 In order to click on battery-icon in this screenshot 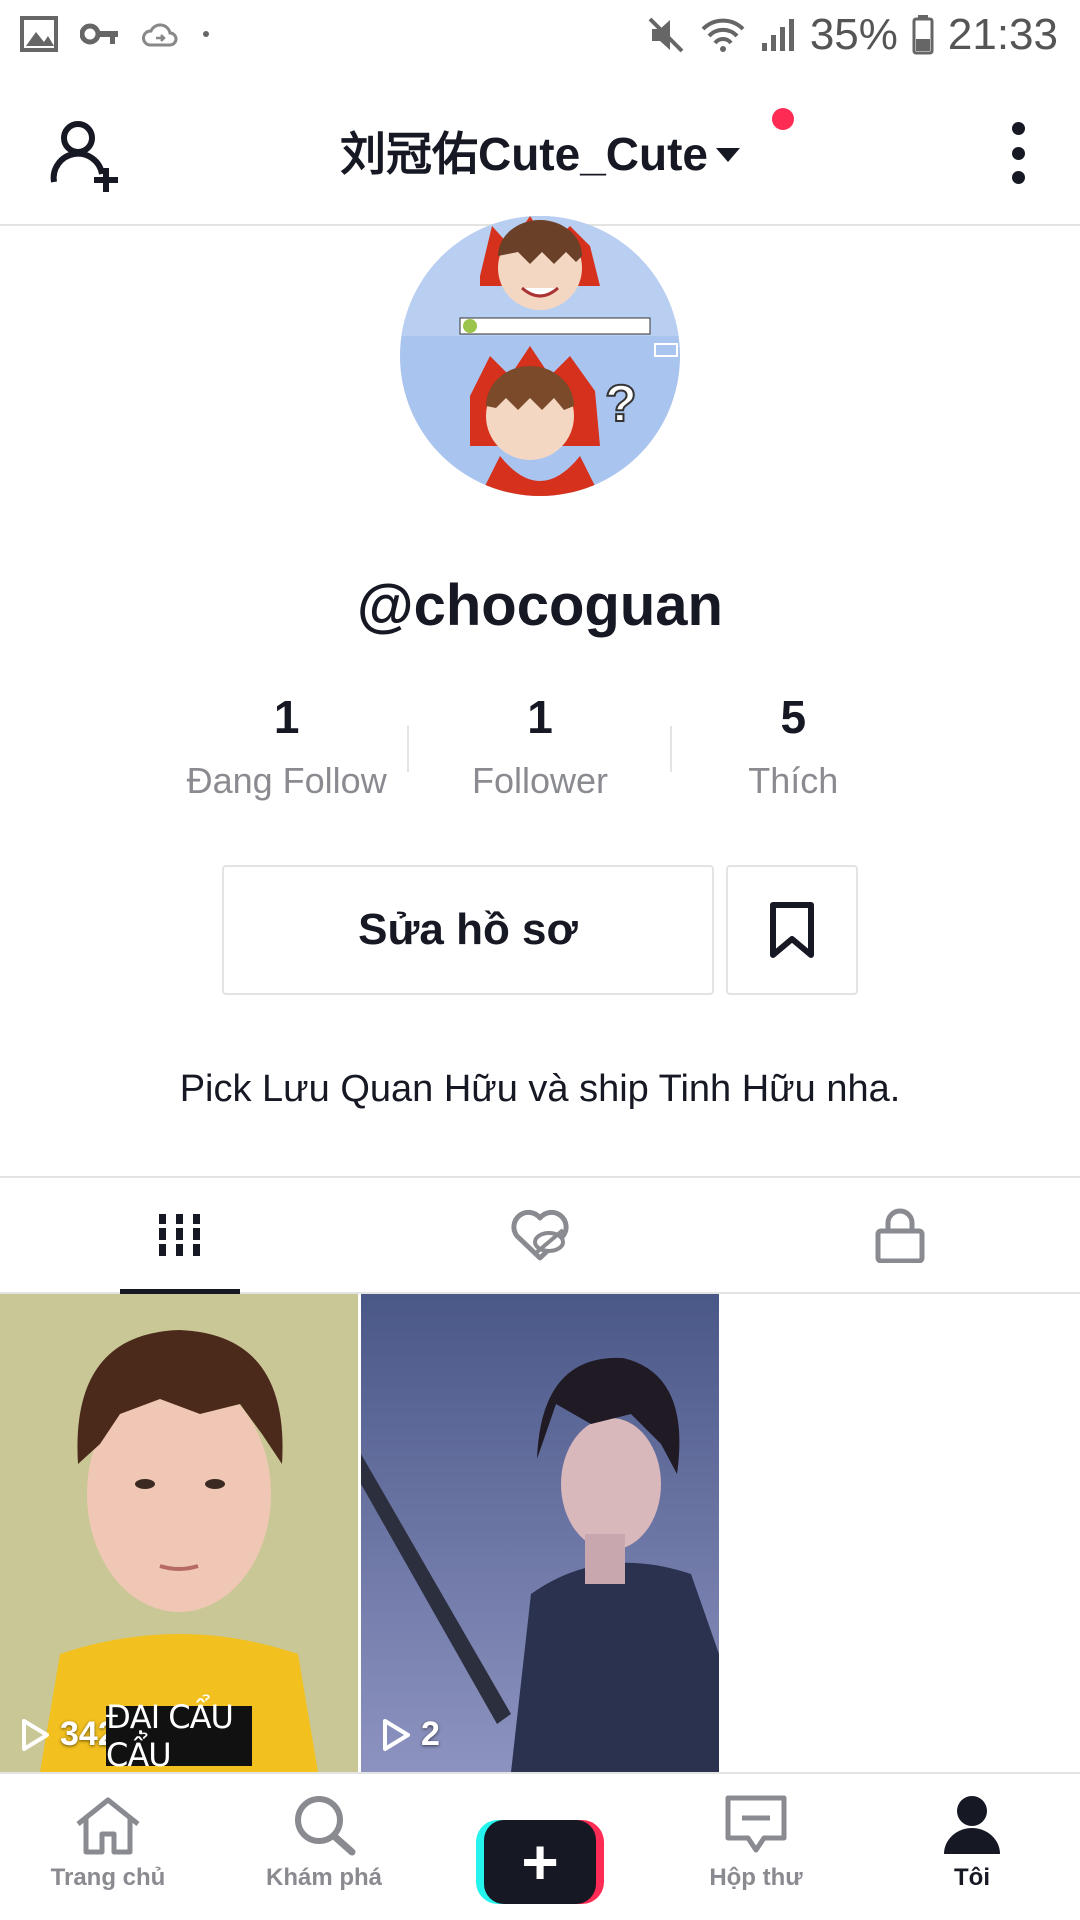, I will do `click(923, 35)`.